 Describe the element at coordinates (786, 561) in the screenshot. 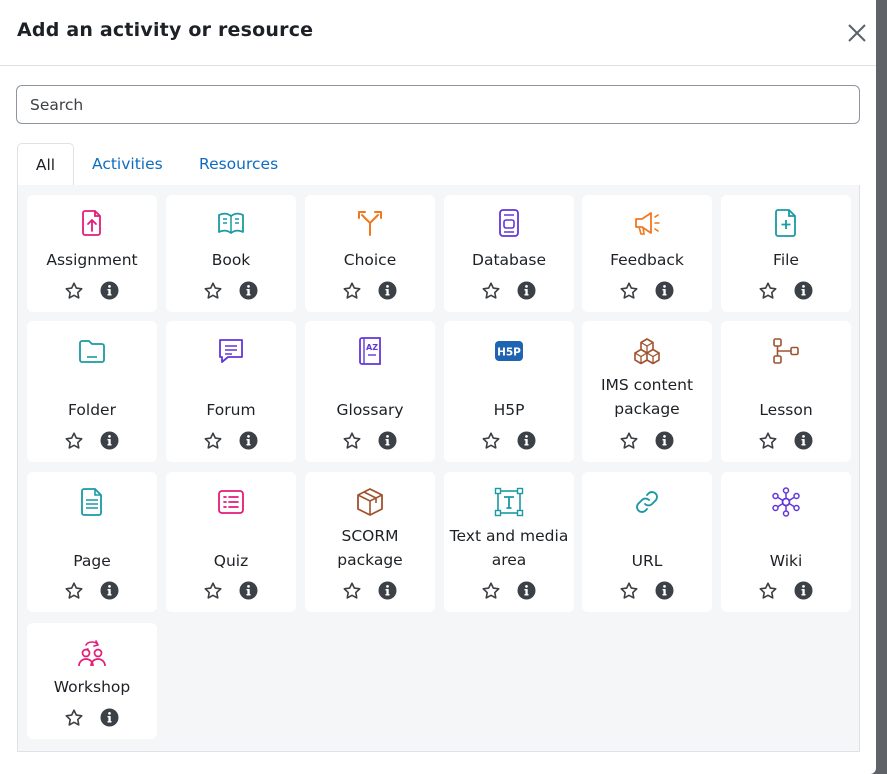

I see `module-name: Wiki` at that location.